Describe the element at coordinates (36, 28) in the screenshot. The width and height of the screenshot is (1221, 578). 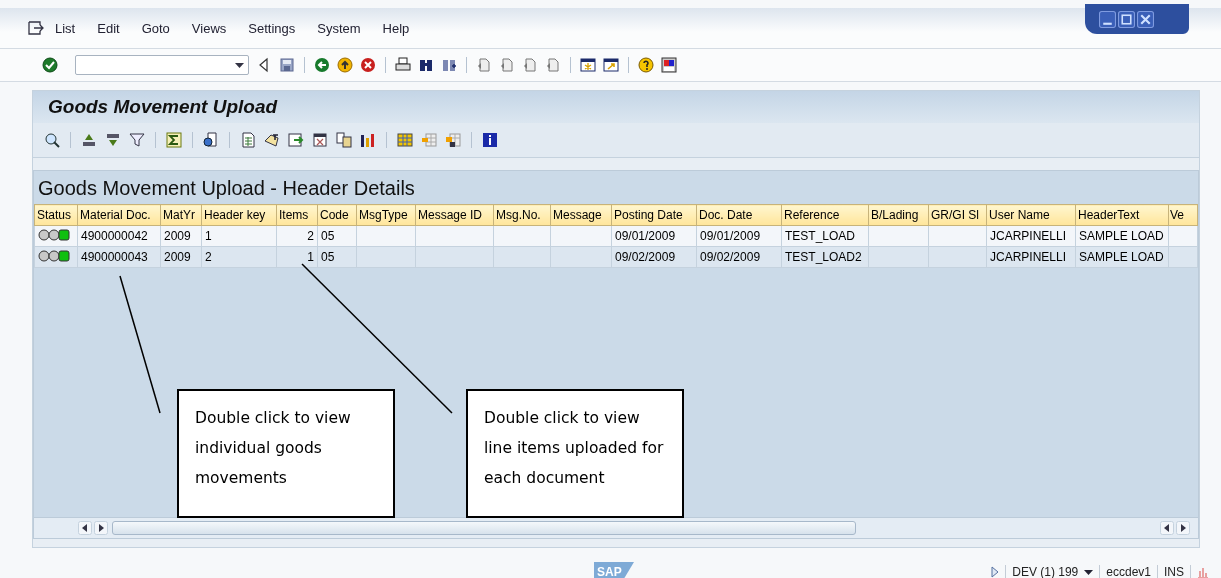
I see `menu-icon` at that location.